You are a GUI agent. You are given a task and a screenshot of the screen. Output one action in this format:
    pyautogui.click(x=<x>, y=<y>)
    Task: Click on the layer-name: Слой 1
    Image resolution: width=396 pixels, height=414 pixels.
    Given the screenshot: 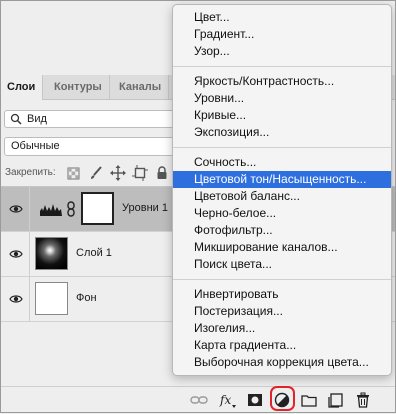 What is the action you would take?
    pyautogui.click(x=94, y=253)
    